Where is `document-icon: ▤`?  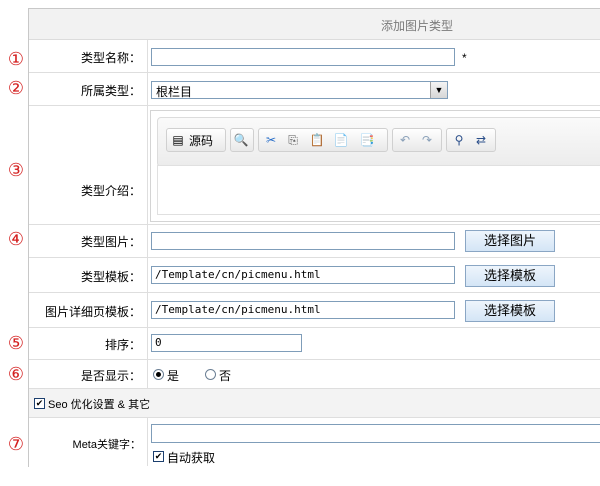 document-icon: ▤ is located at coordinates (178, 140).